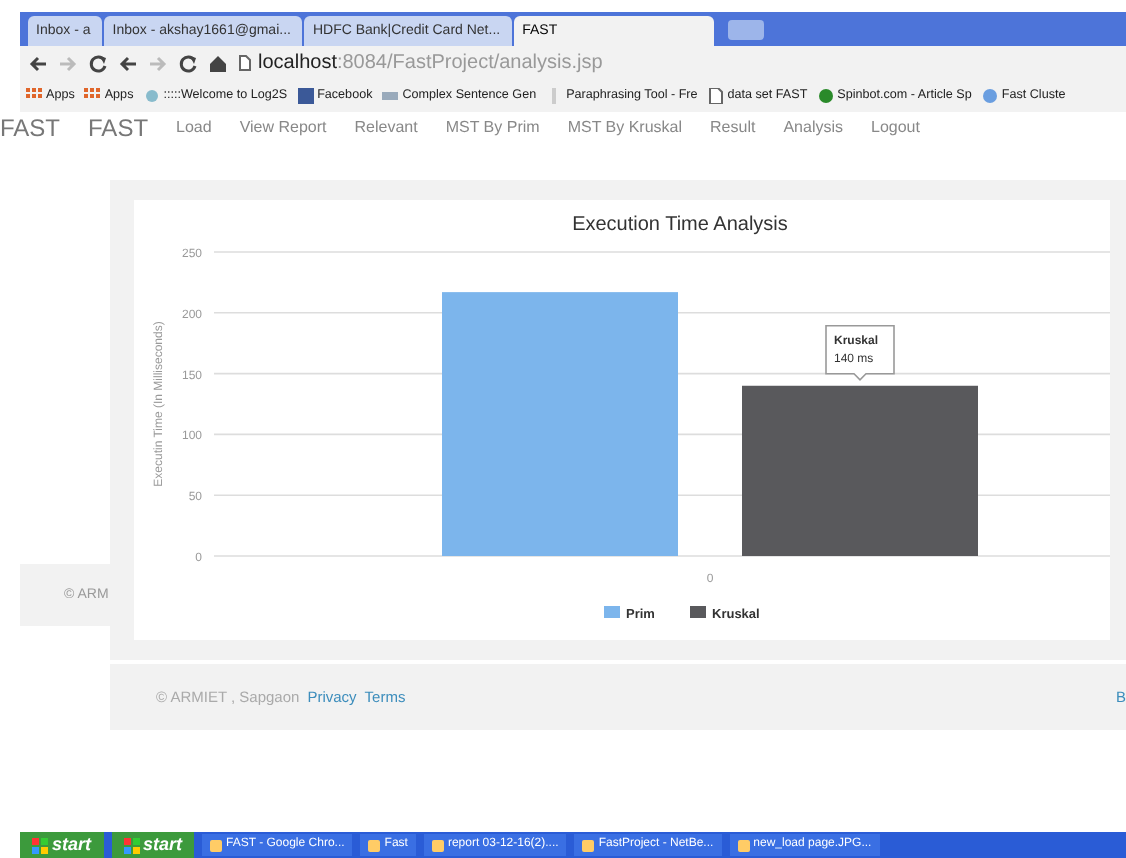  Describe the element at coordinates (813, 128) in the screenshot. I see `nav-link: Analysis` at that location.